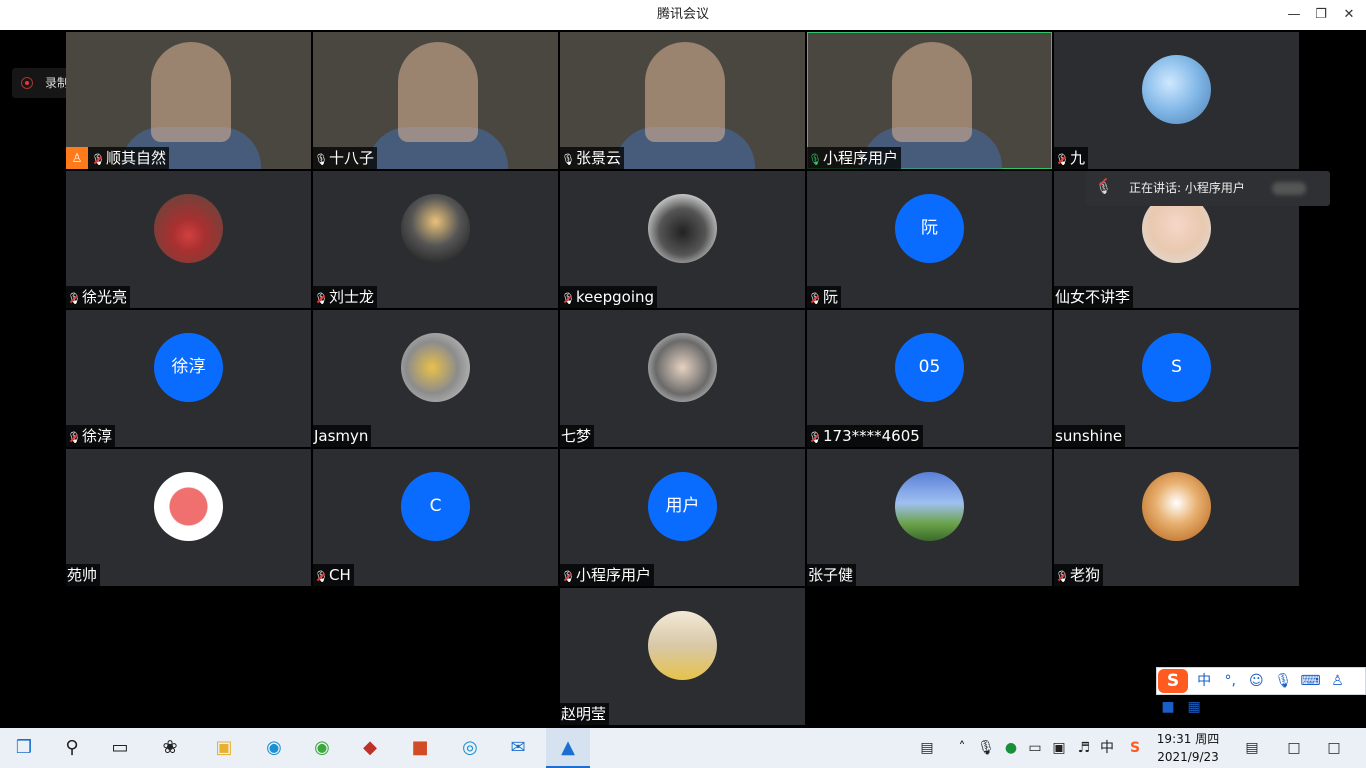  I want to click on participant-tile: 张子健, so click(929, 517).